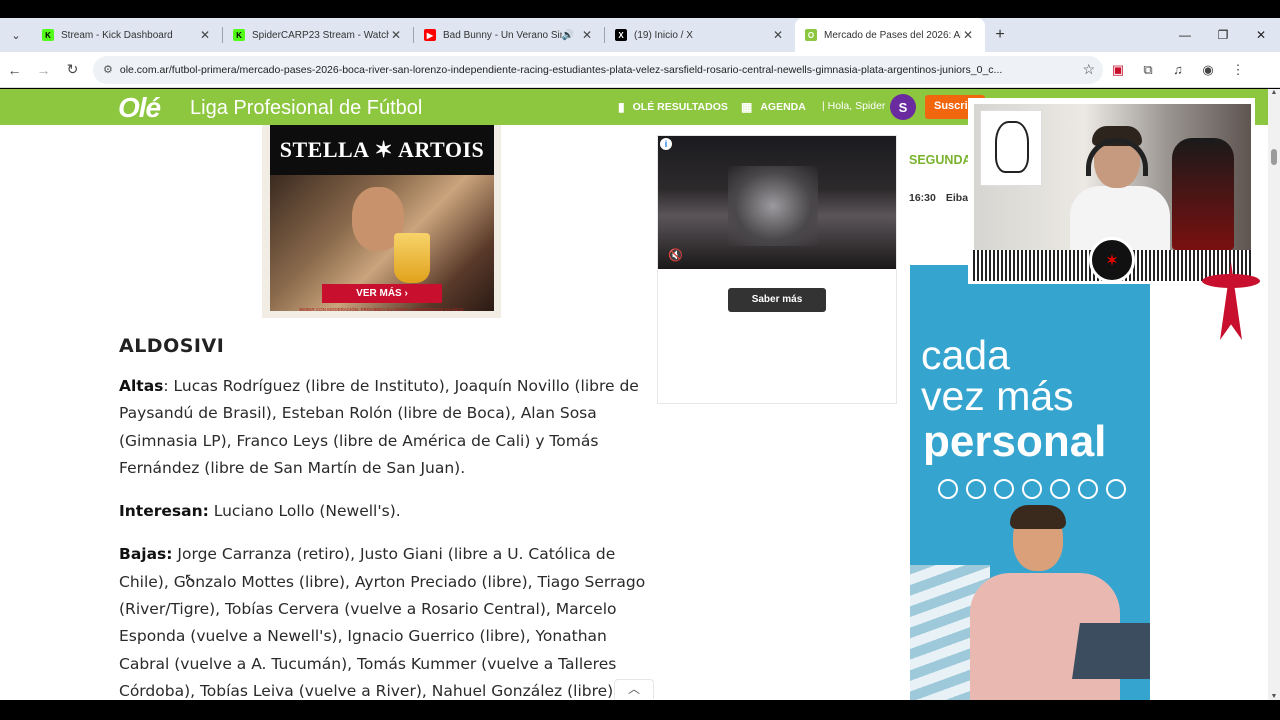  I want to click on restore-icon: ❐, so click(1223, 35).